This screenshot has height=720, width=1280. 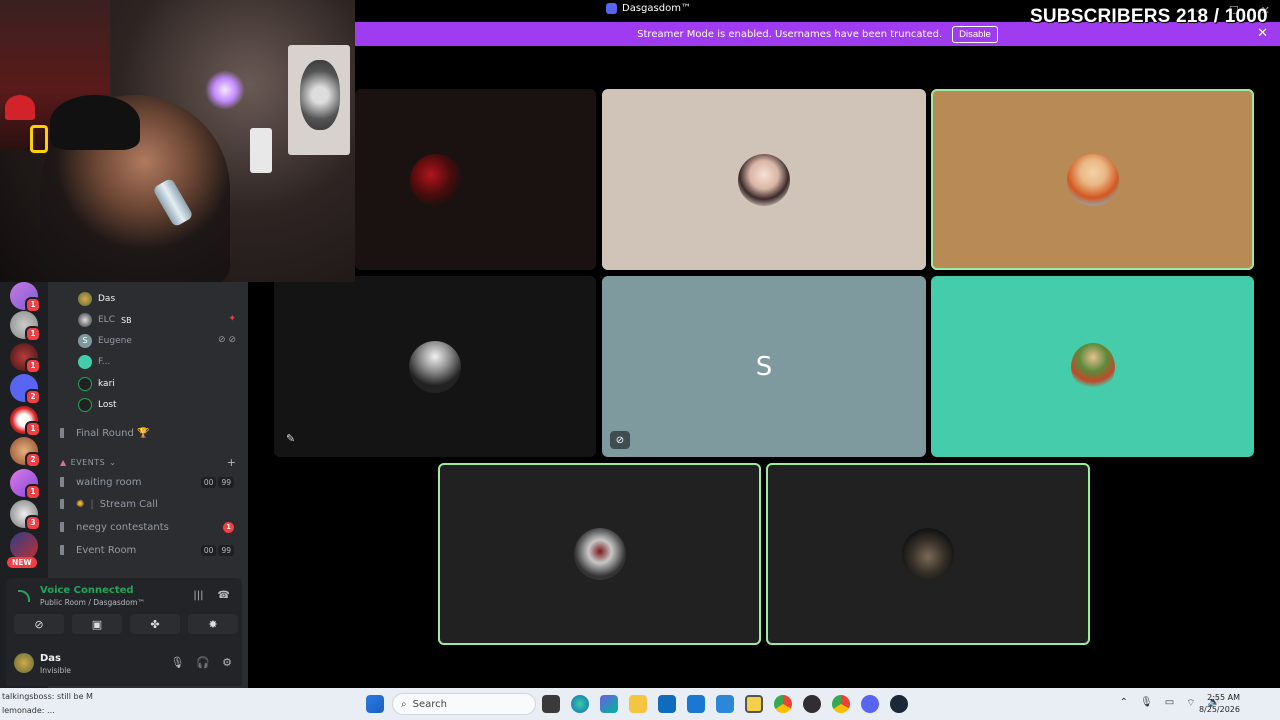 I want to click on member-name: kari, so click(x=106, y=384).